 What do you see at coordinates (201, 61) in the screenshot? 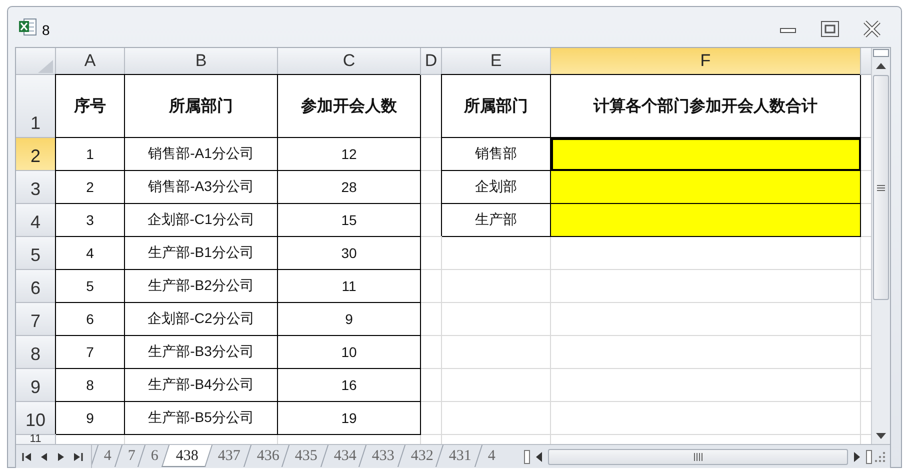
I see `column-header: B` at bounding box center [201, 61].